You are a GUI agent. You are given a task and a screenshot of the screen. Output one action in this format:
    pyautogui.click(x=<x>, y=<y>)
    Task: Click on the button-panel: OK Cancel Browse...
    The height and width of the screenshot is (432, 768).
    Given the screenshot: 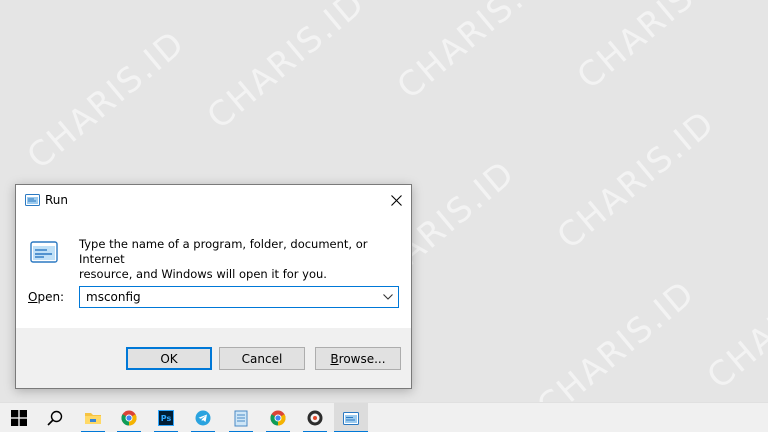 What is the action you would take?
    pyautogui.click(x=213, y=358)
    